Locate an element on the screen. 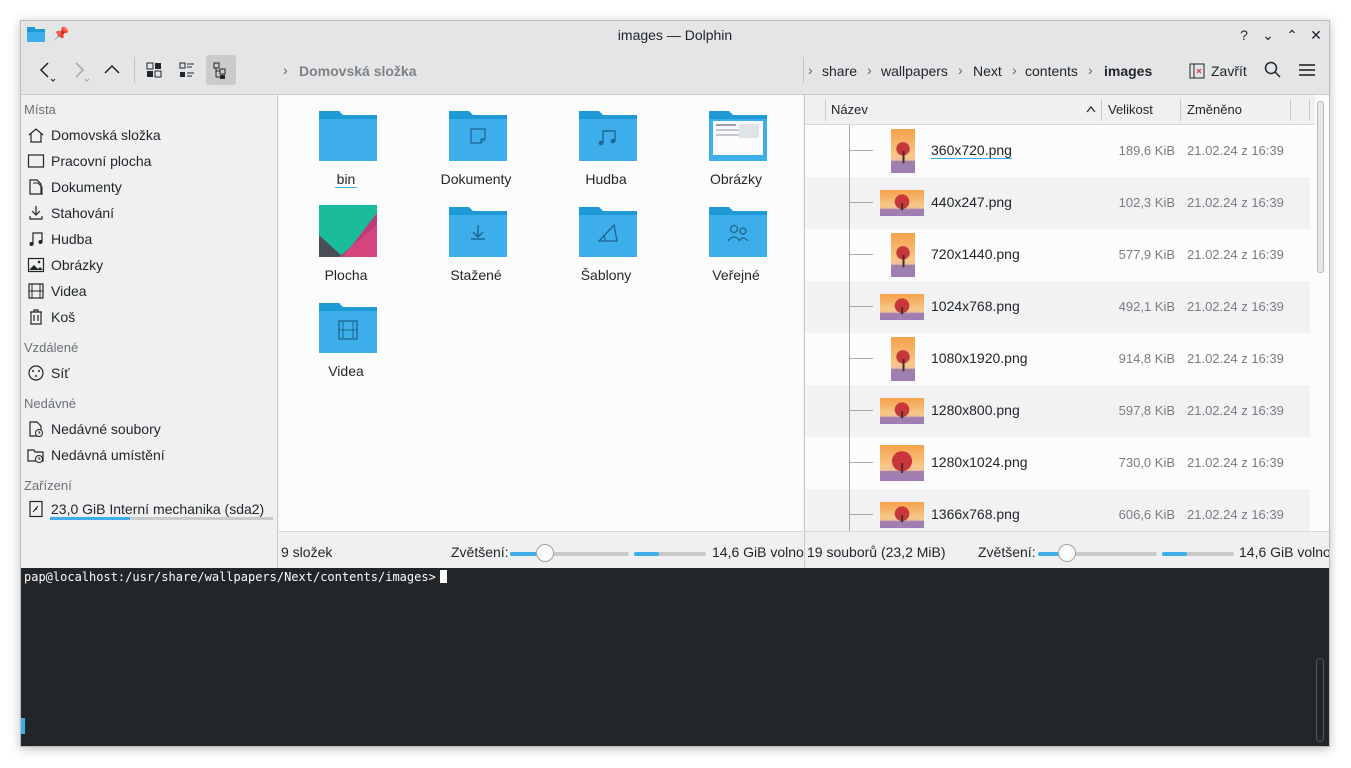  forward-arrow-icon is located at coordinates (82, 72).